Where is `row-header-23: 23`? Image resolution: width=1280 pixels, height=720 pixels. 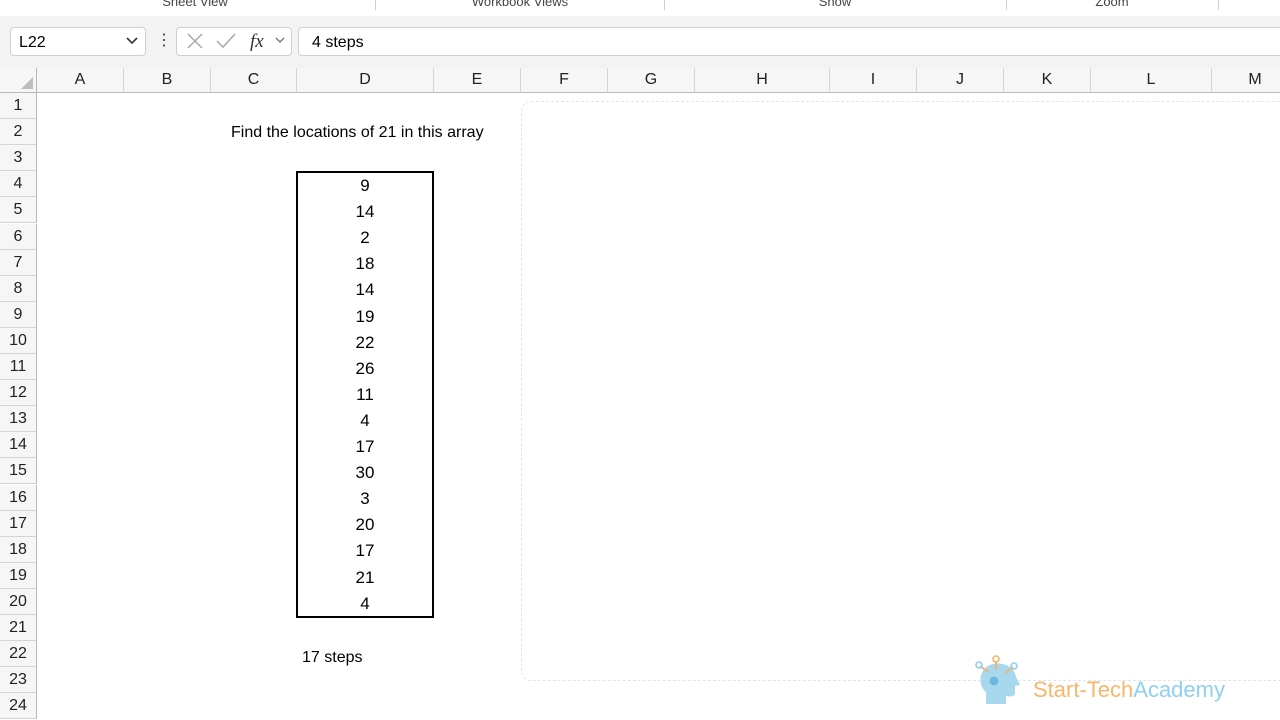
row-header-23: 23 is located at coordinates (18, 680).